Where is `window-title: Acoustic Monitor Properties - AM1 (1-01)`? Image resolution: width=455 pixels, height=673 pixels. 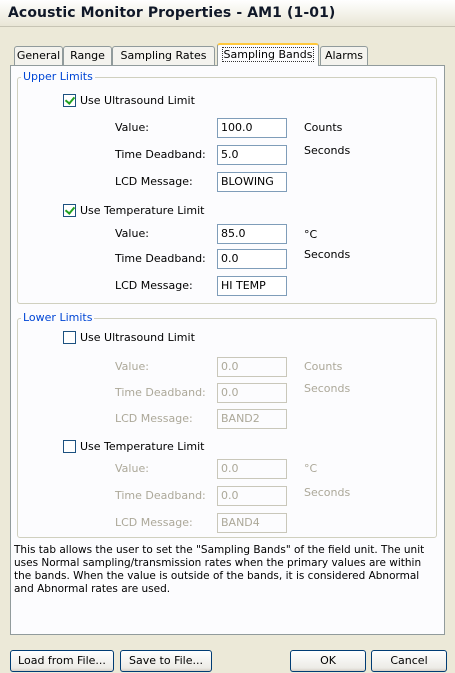 window-title: Acoustic Monitor Properties - AM1 (1-01) is located at coordinates (172, 13).